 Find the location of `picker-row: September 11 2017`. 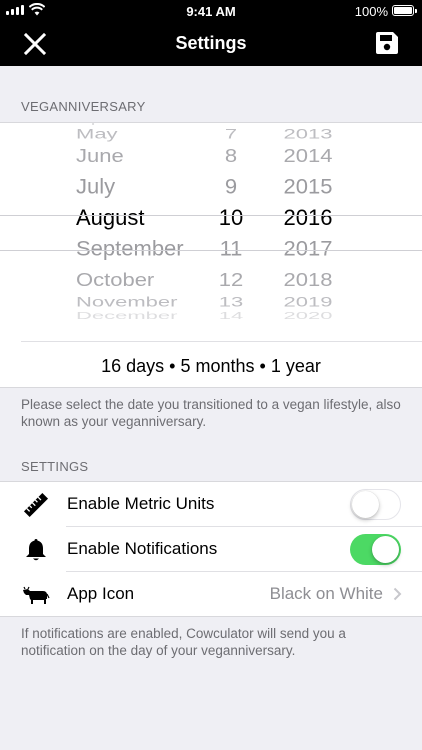

picker-row: September 11 2017 is located at coordinates (211, 249).